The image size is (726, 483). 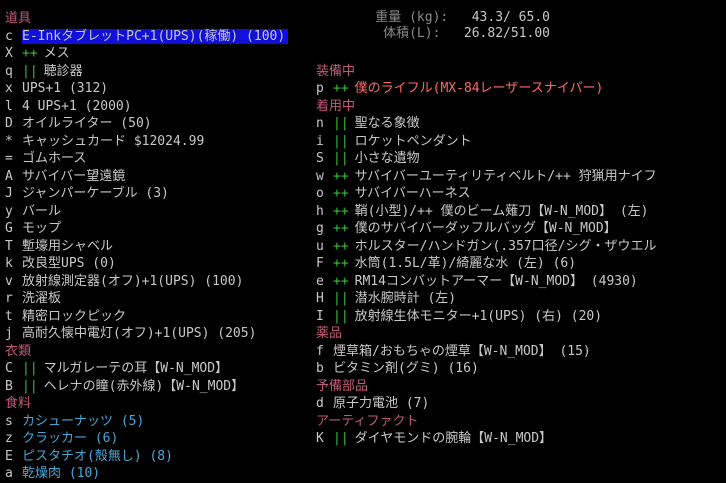 I want to click on item-hotkey: I, so click(x=320, y=316).